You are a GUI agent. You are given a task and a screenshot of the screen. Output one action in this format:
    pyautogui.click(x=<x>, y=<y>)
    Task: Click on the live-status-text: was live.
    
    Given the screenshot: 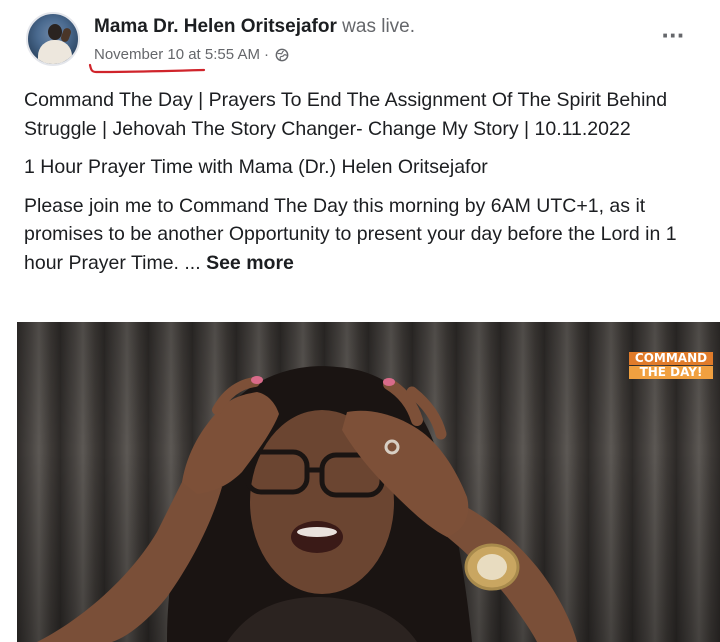 What is the action you would take?
    pyautogui.click(x=379, y=26)
    